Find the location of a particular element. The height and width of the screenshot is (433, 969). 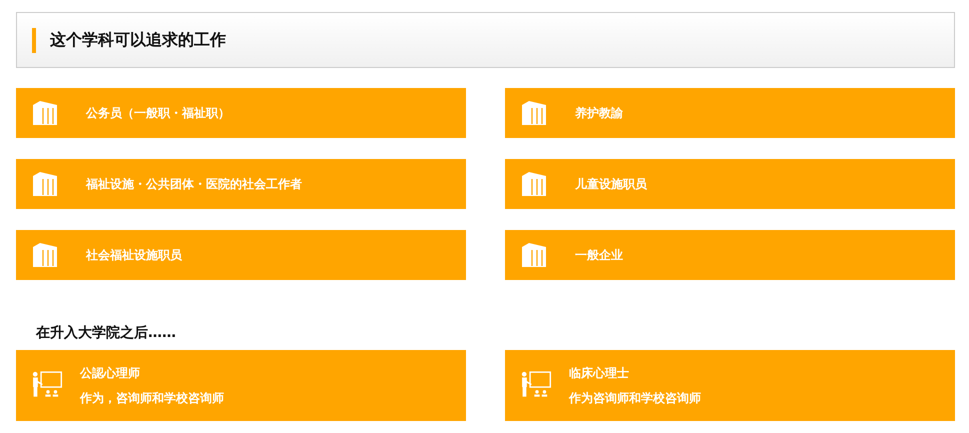

career-title: 公务员（一般职・福祉职） is located at coordinates (158, 113).